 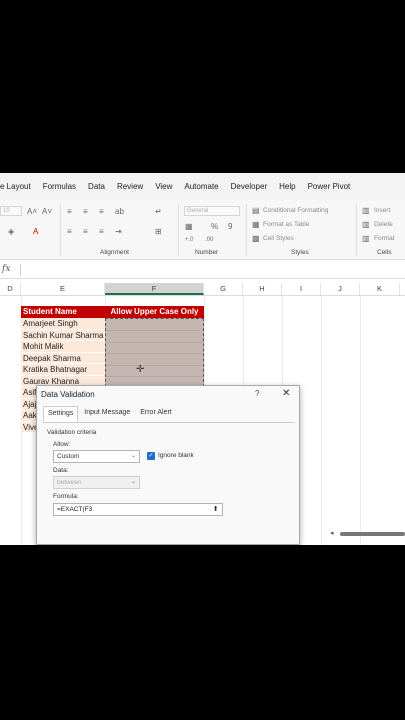 I want to click on column-header-h: H, so click(x=262, y=289).